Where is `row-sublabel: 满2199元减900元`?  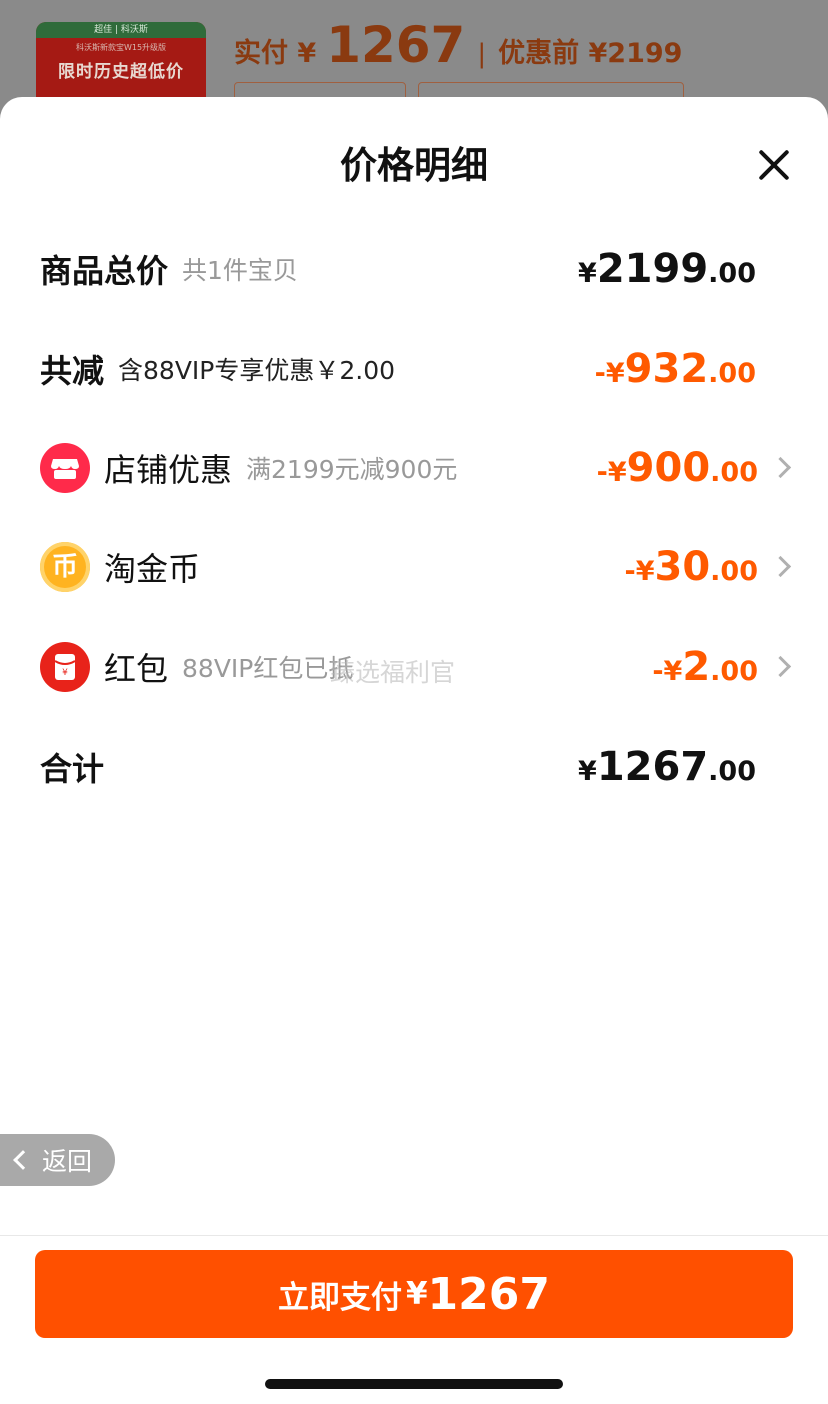
row-sublabel: 满2199元减900元 is located at coordinates (352, 469).